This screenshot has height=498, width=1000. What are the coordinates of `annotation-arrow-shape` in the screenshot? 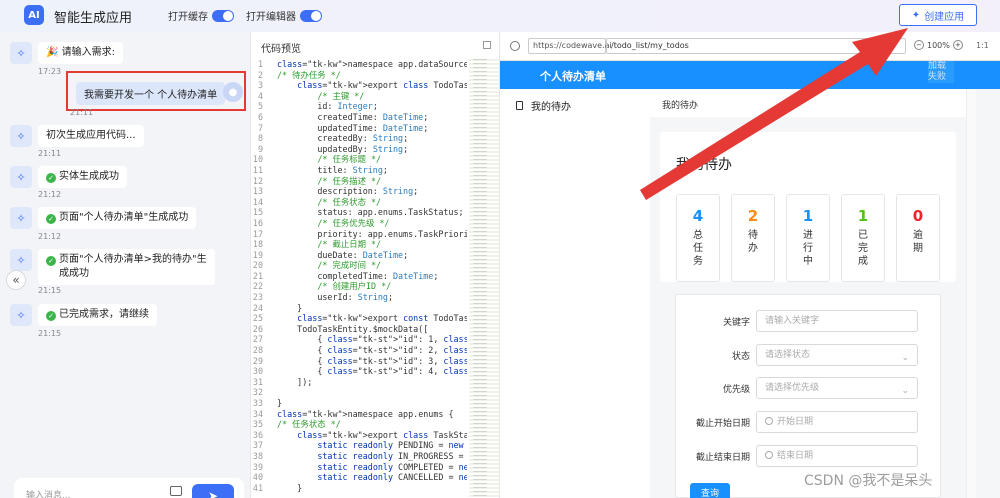 It's located at (774, 114).